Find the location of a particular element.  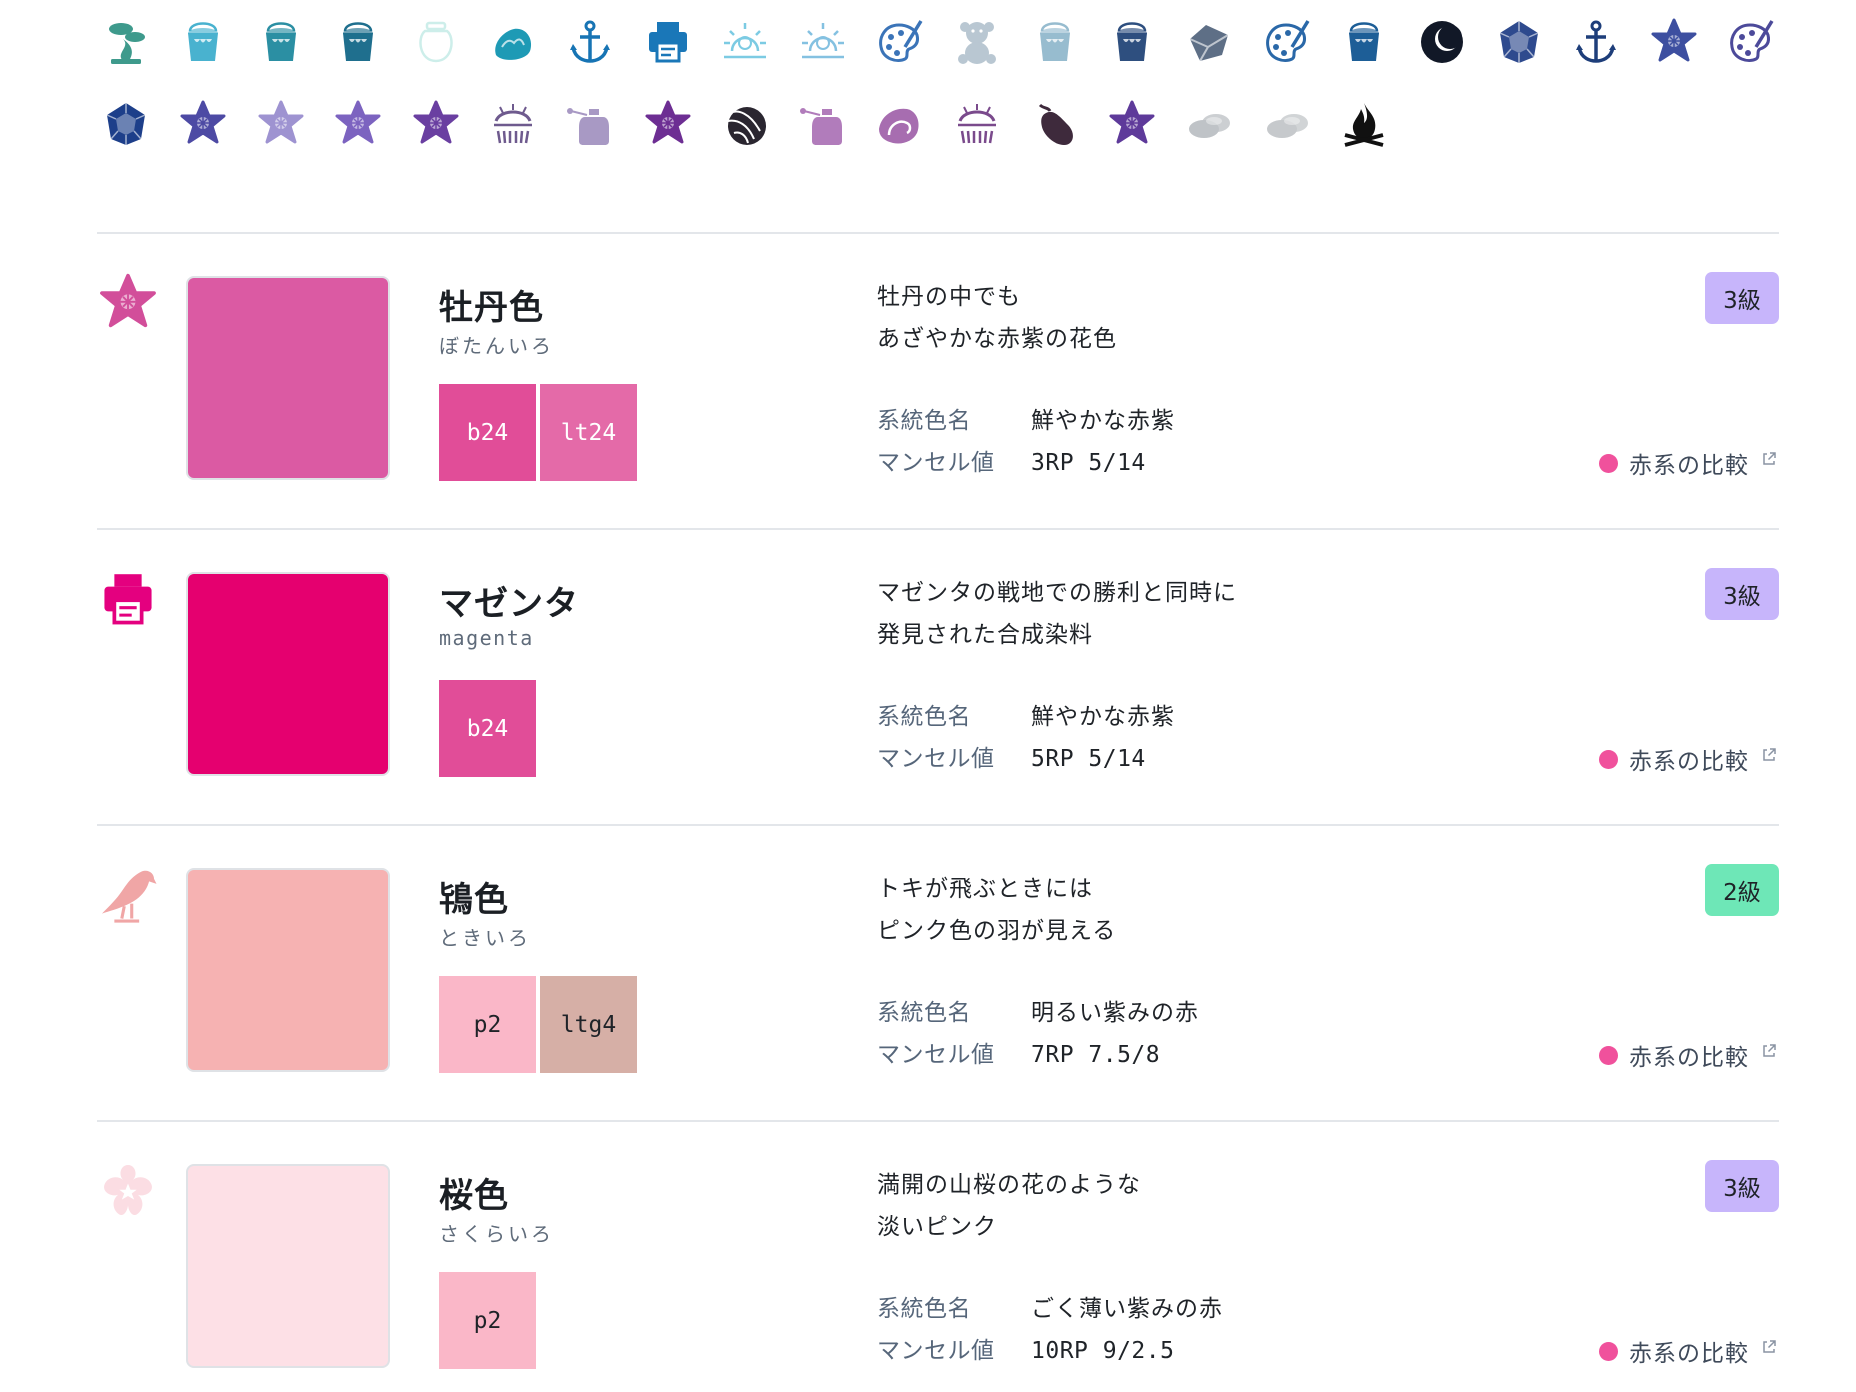

seashell-icon is located at coordinates (900, 124).